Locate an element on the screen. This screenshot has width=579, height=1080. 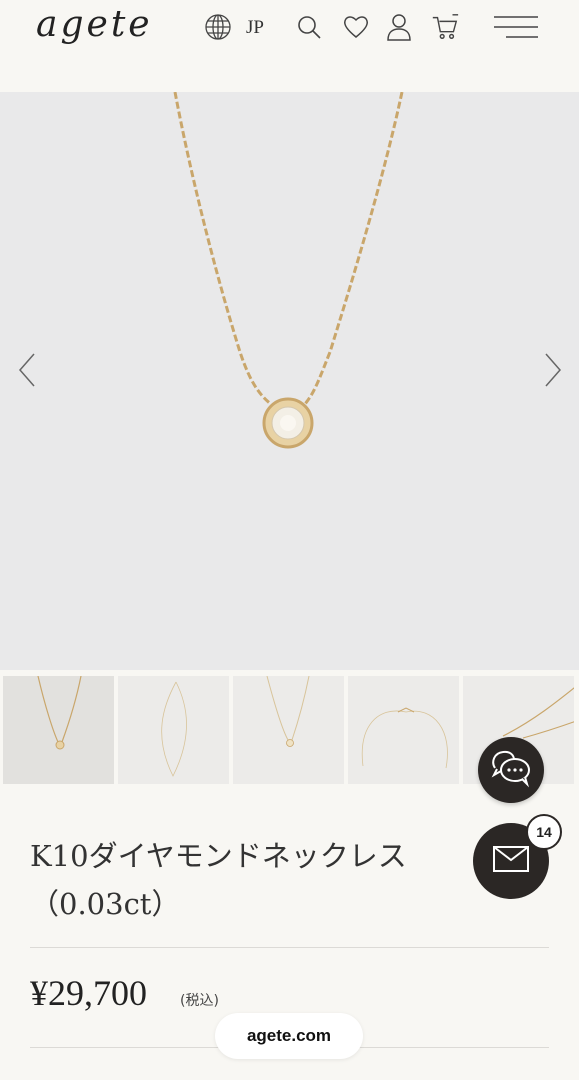
product-title: K10ダイヤモンドネックレス （0.03ct） is located at coordinates (245, 880).